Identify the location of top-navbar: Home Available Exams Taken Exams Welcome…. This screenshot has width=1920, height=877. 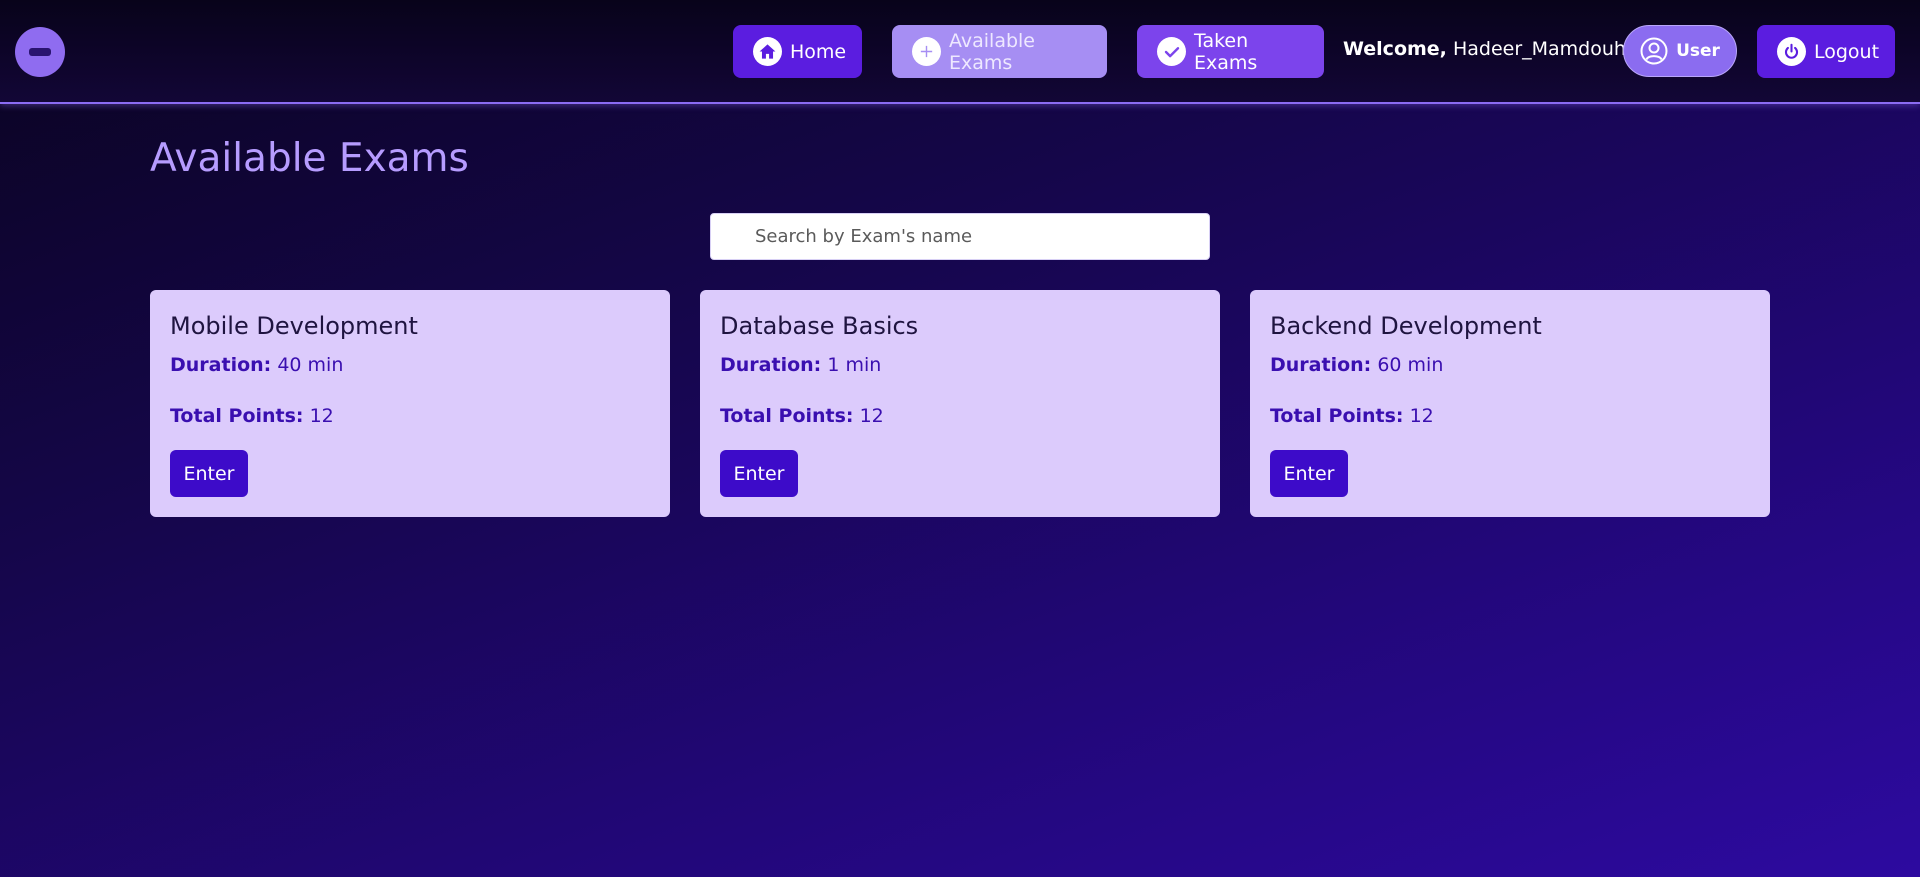
(960, 52).